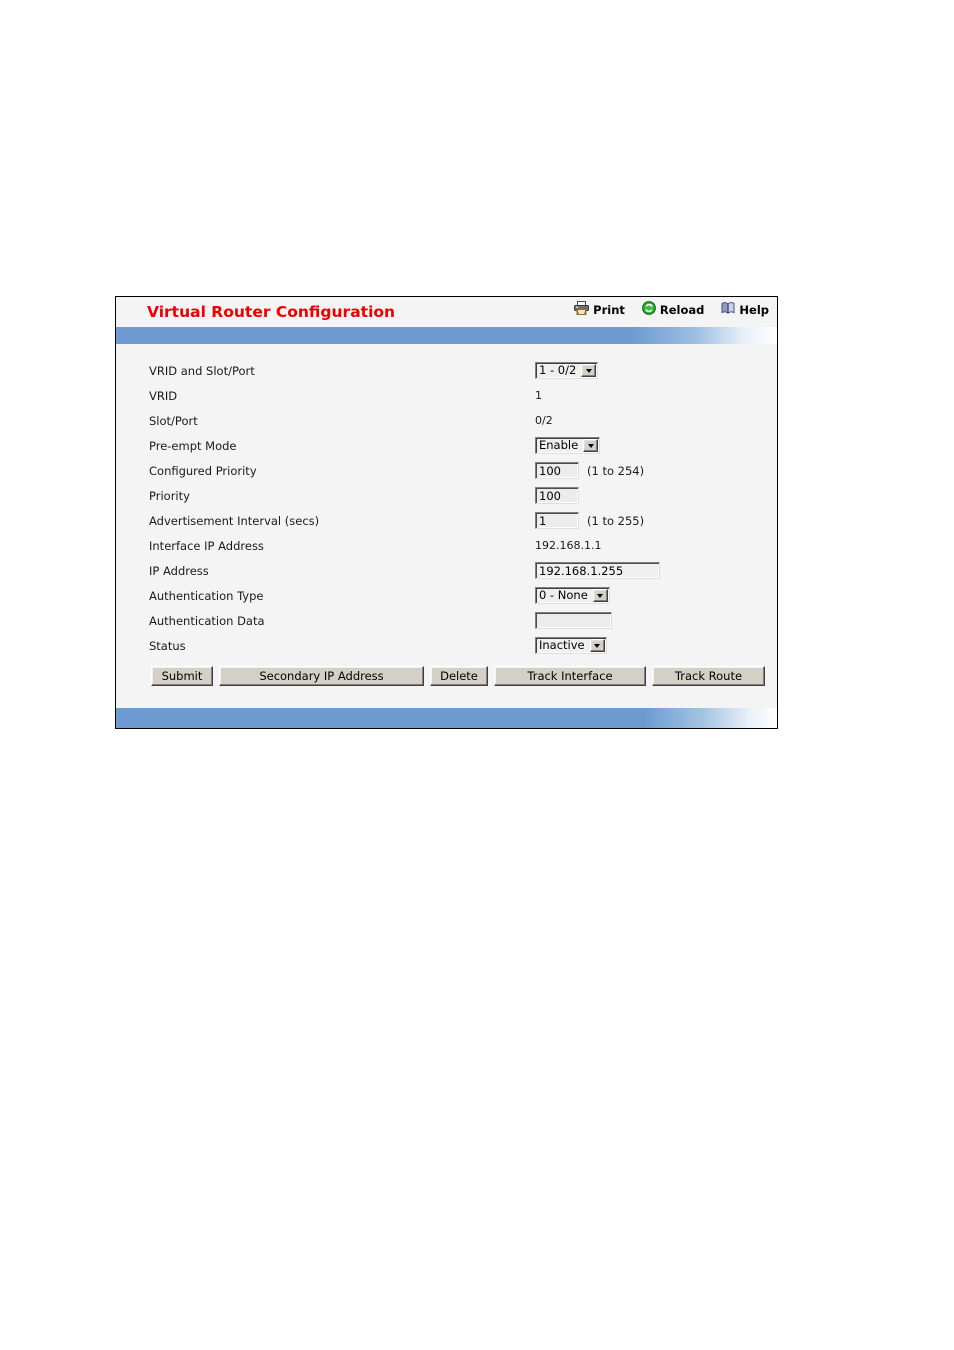 Image resolution: width=954 pixels, height=1350 pixels. Describe the element at coordinates (446, 645) in the screenshot. I see `row-status: Status Inactive` at that location.